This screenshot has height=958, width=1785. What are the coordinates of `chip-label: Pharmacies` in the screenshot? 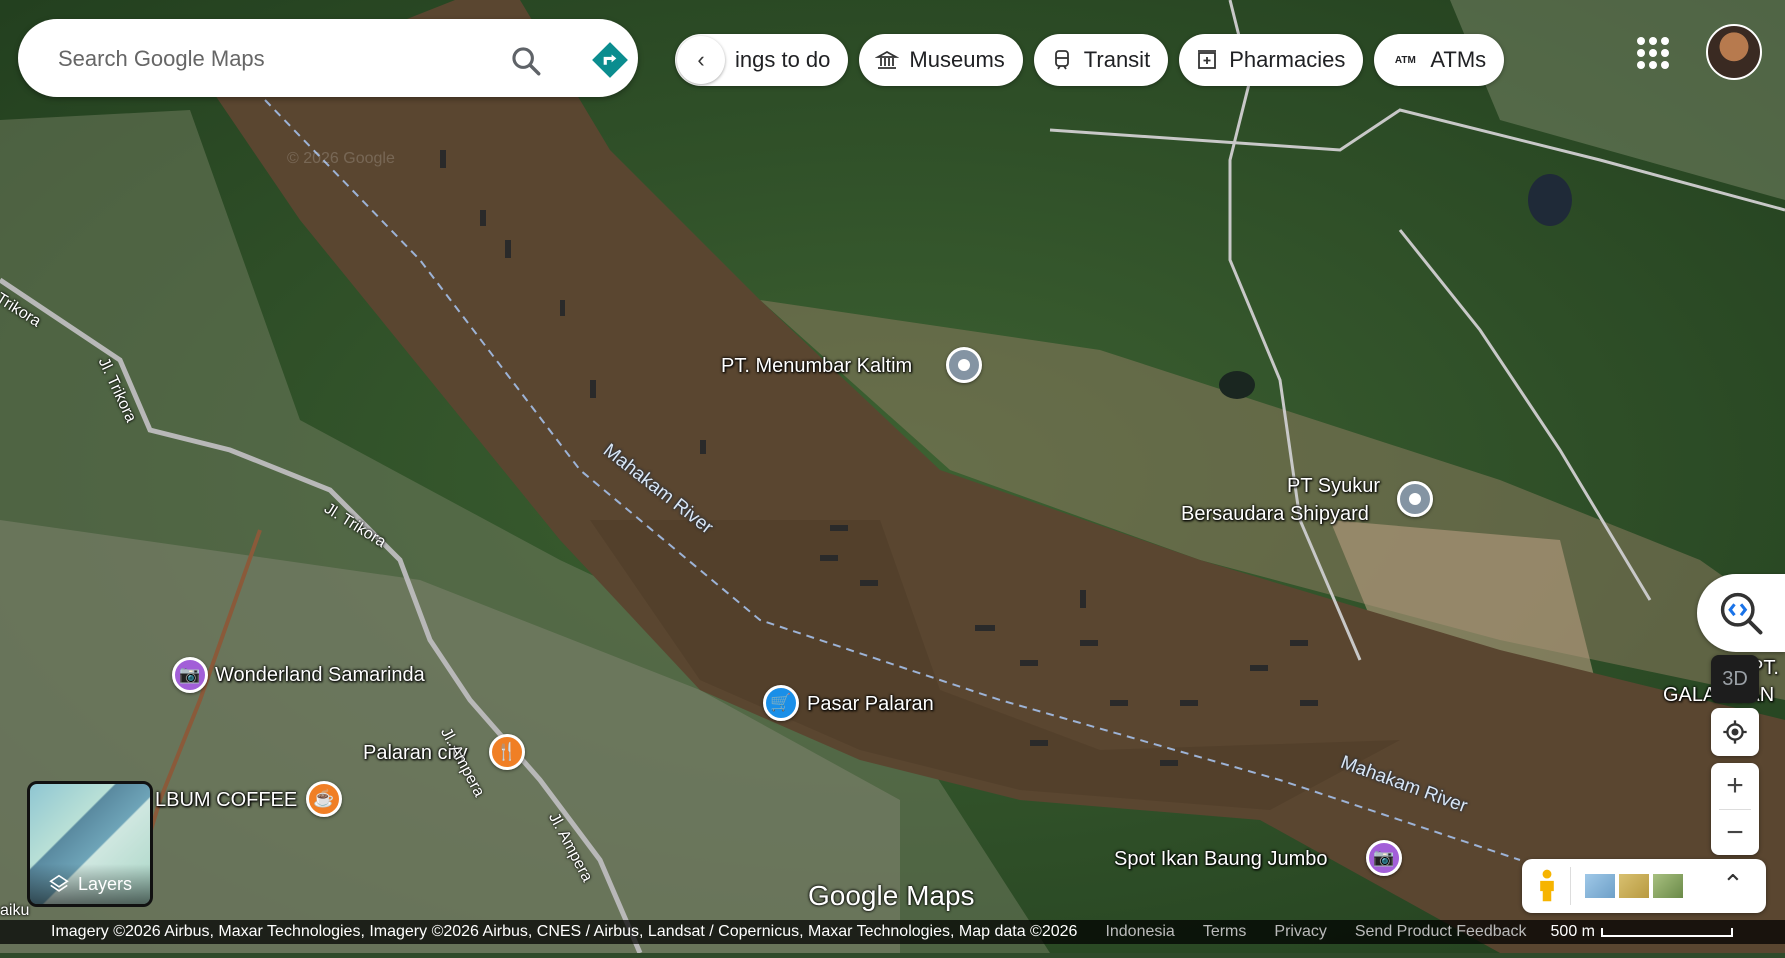 It's located at (1287, 59).